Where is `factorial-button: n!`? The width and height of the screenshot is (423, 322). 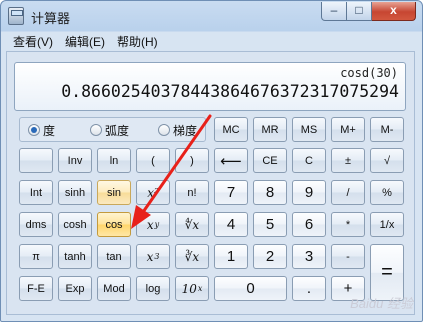 factorial-button: n! is located at coordinates (192, 192).